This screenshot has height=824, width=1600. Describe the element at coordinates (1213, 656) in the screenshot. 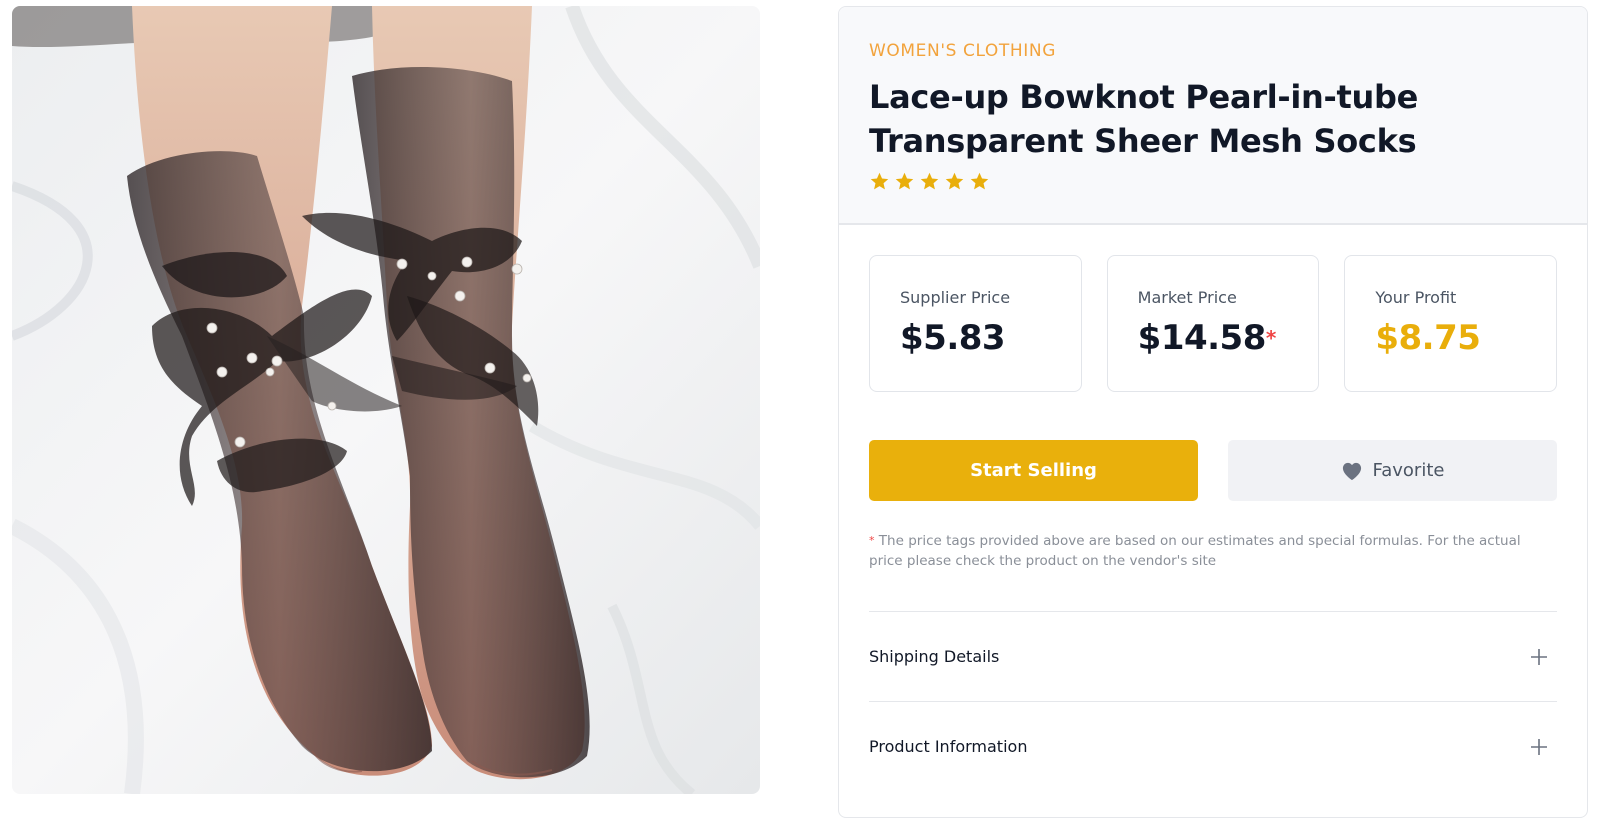

I see `accordion-shipping-details: Shipping Details` at that location.